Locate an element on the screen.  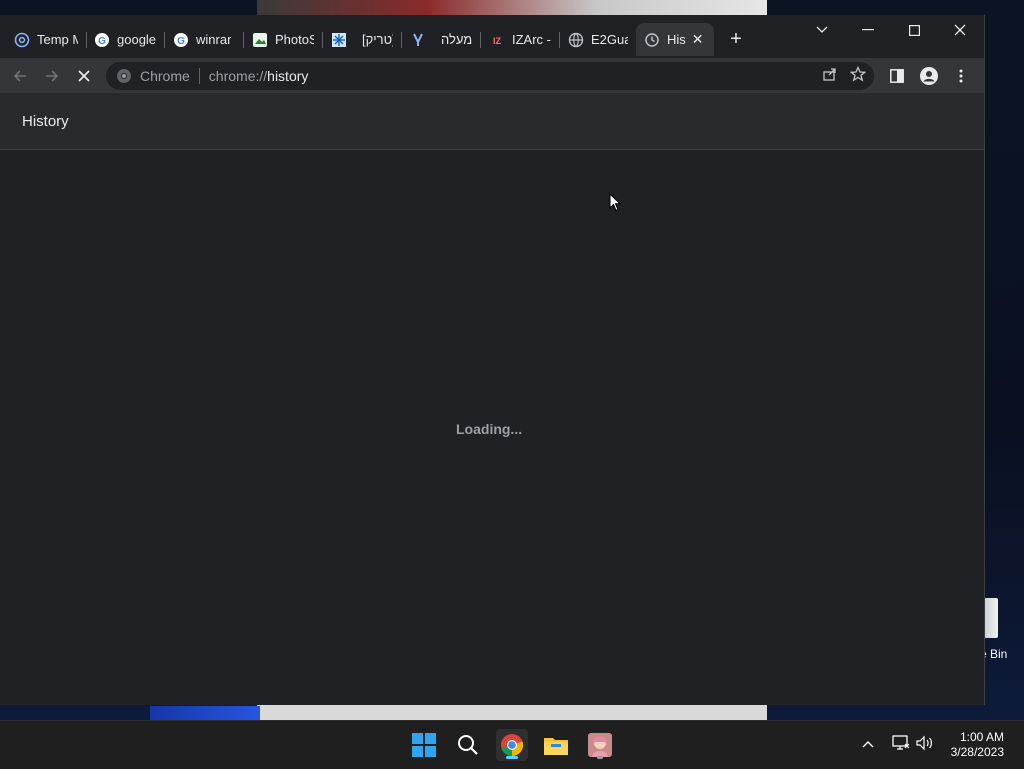
clock-time: 1:00 AM is located at coordinates (981, 737).